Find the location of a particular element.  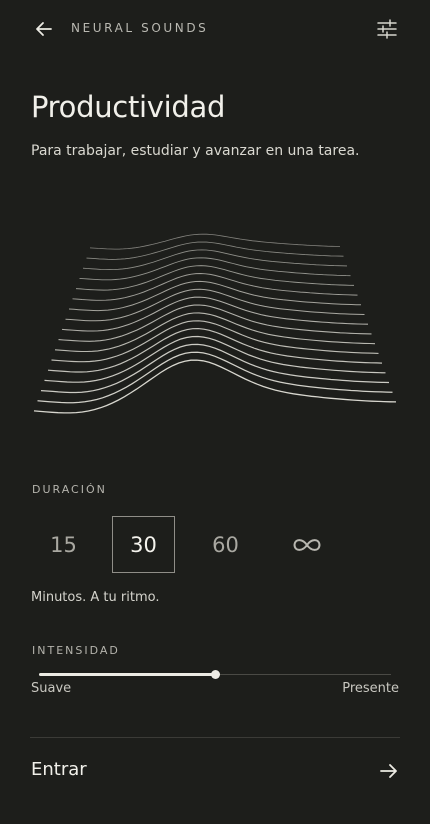

app-title: NEURAL SOUNDS is located at coordinates (140, 28).